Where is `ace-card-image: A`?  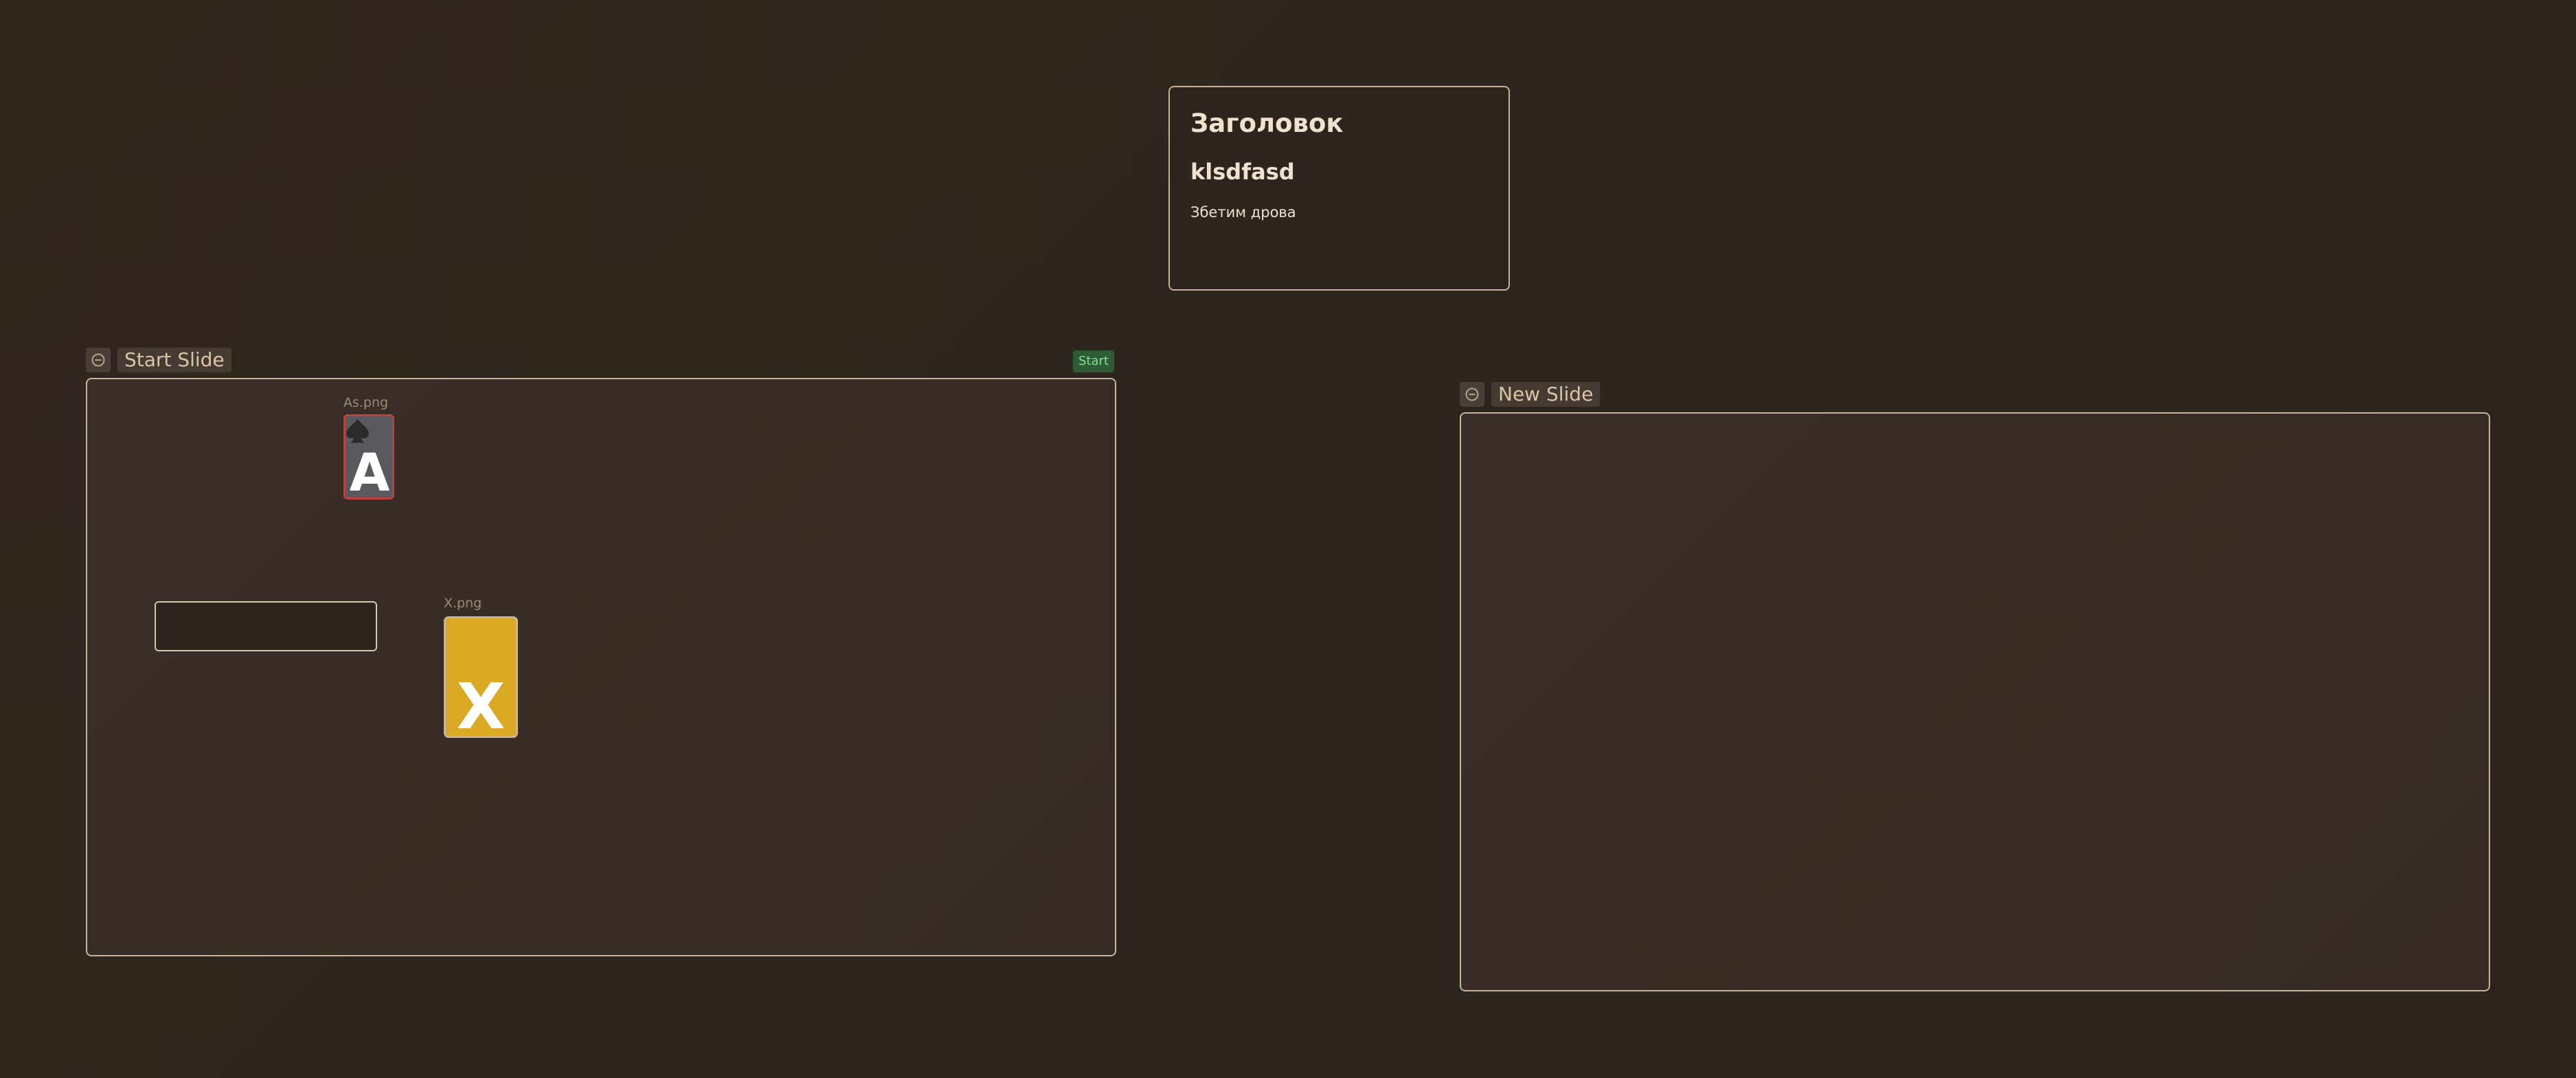 ace-card-image: A is located at coordinates (368, 456).